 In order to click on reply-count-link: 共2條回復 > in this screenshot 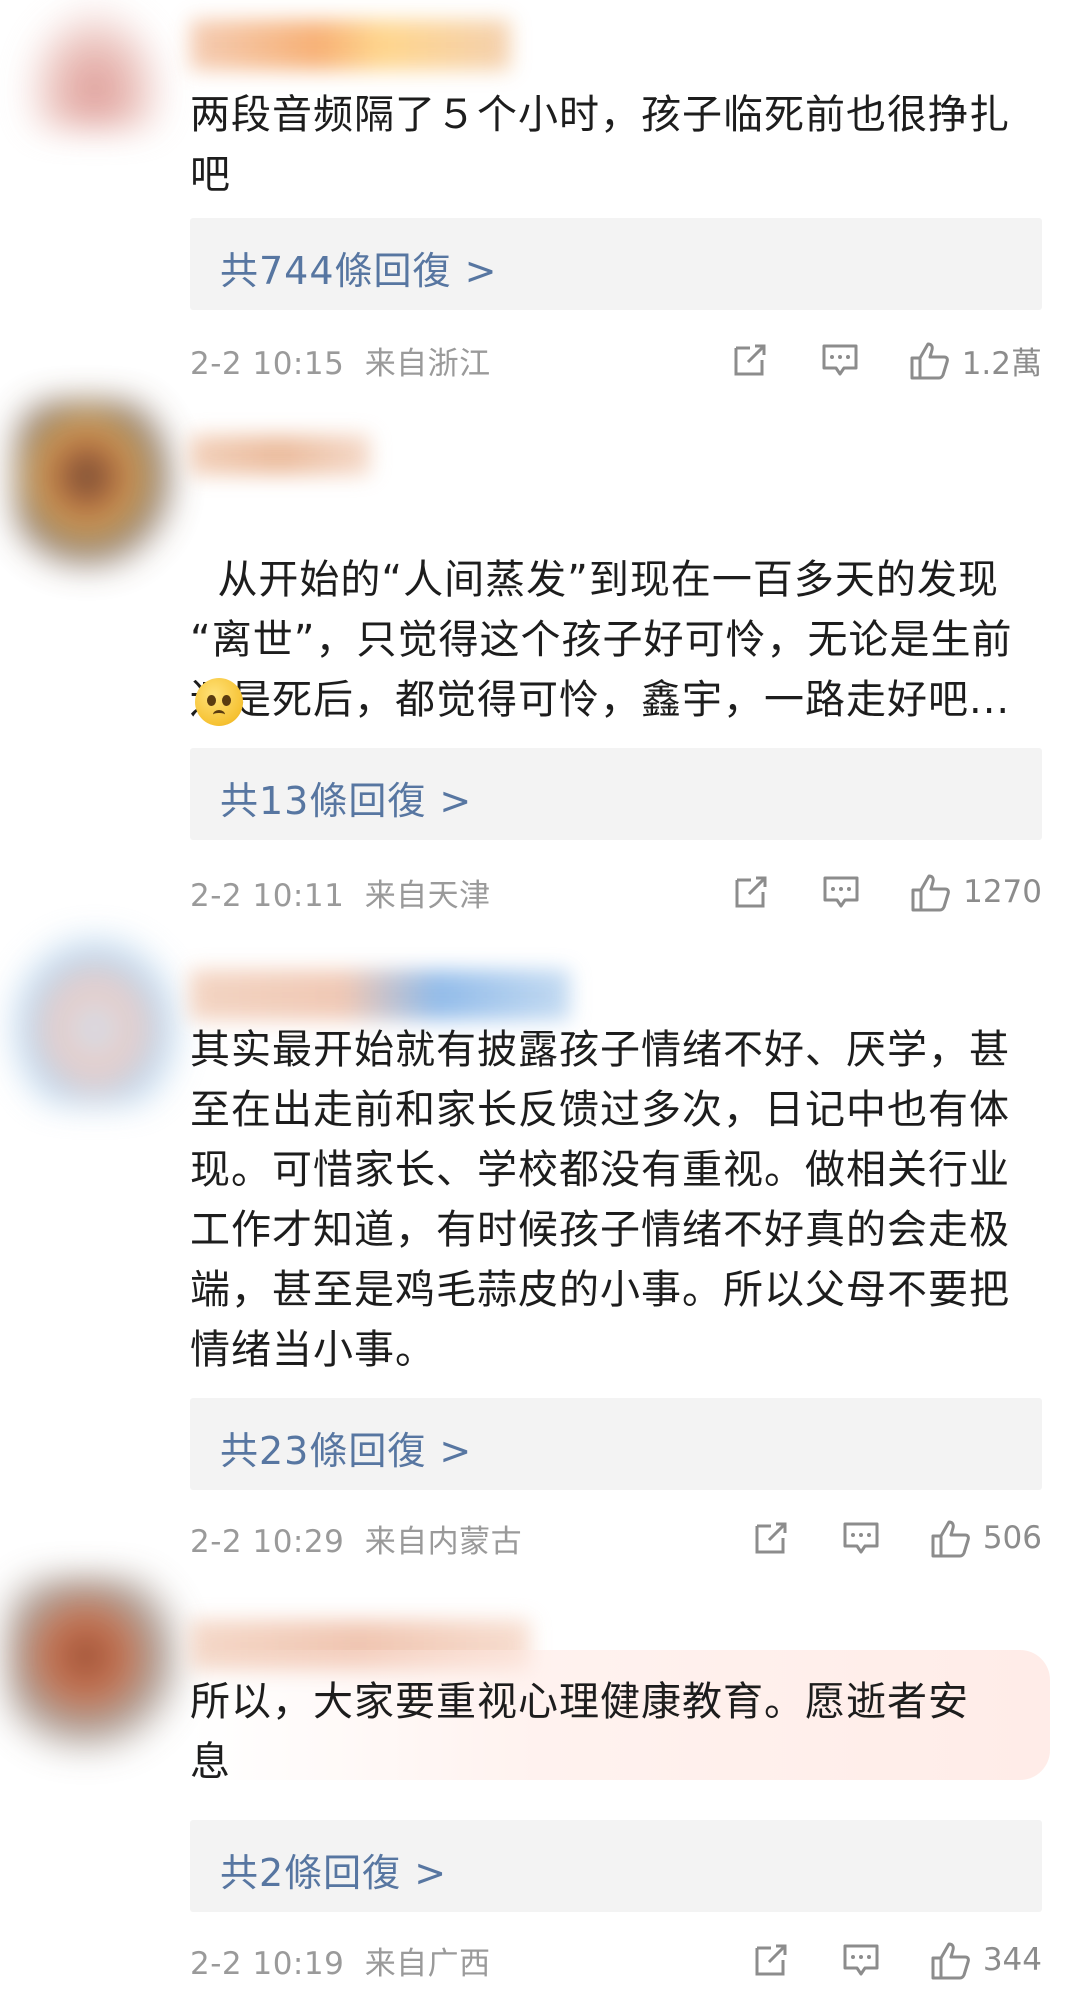, I will do `click(333, 1869)`.